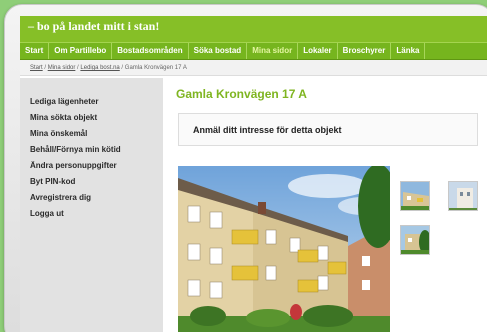 This screenshot has width=487, height=332. What do you see at coordinates (91, 166) in the screenshot?
I see `sidebar-item-andra-personuppgifter: Ändra personuppgifter` at bounding box center [91, 166].